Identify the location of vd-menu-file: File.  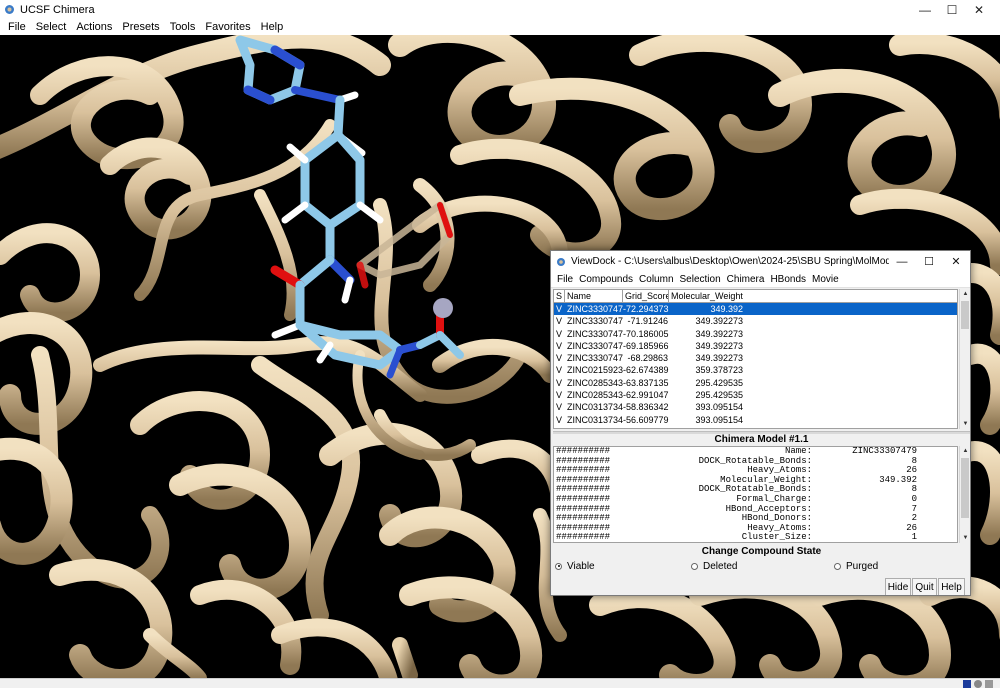
(565, 279).